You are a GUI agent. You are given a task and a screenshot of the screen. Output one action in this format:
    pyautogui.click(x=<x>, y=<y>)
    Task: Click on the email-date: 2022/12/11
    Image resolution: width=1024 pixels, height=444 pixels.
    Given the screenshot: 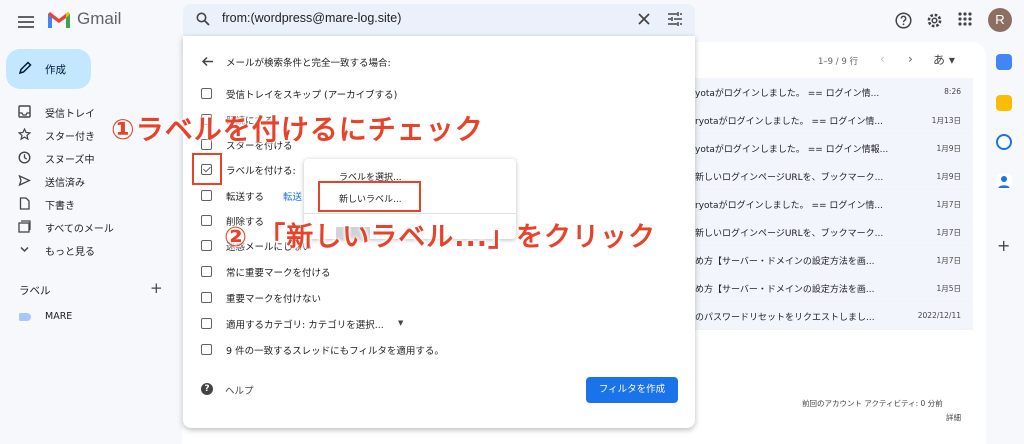 What is the action you would take?
    pyautogui.click(x=939, y=315)
    